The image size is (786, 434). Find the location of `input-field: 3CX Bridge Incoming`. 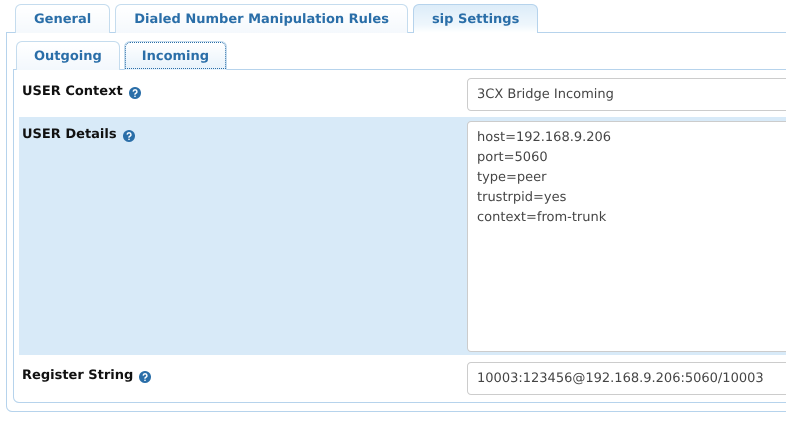

input-field: 3CX Bridge Incoming is located at coordinates (626, 94).